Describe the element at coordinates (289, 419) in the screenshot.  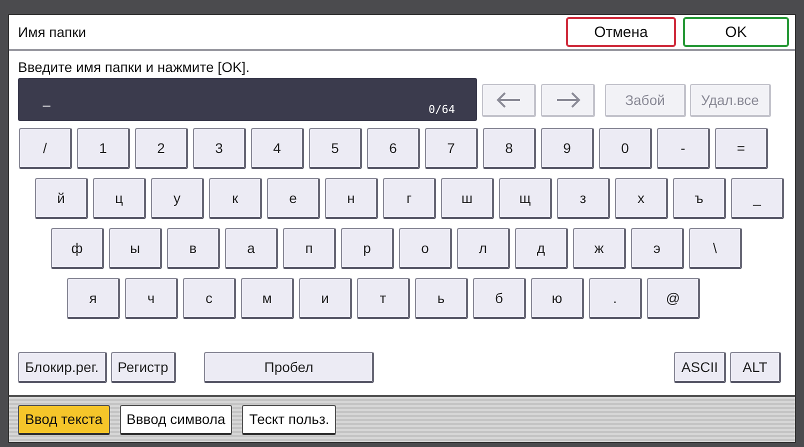
I see `tab: Тескт польз.` at that location.